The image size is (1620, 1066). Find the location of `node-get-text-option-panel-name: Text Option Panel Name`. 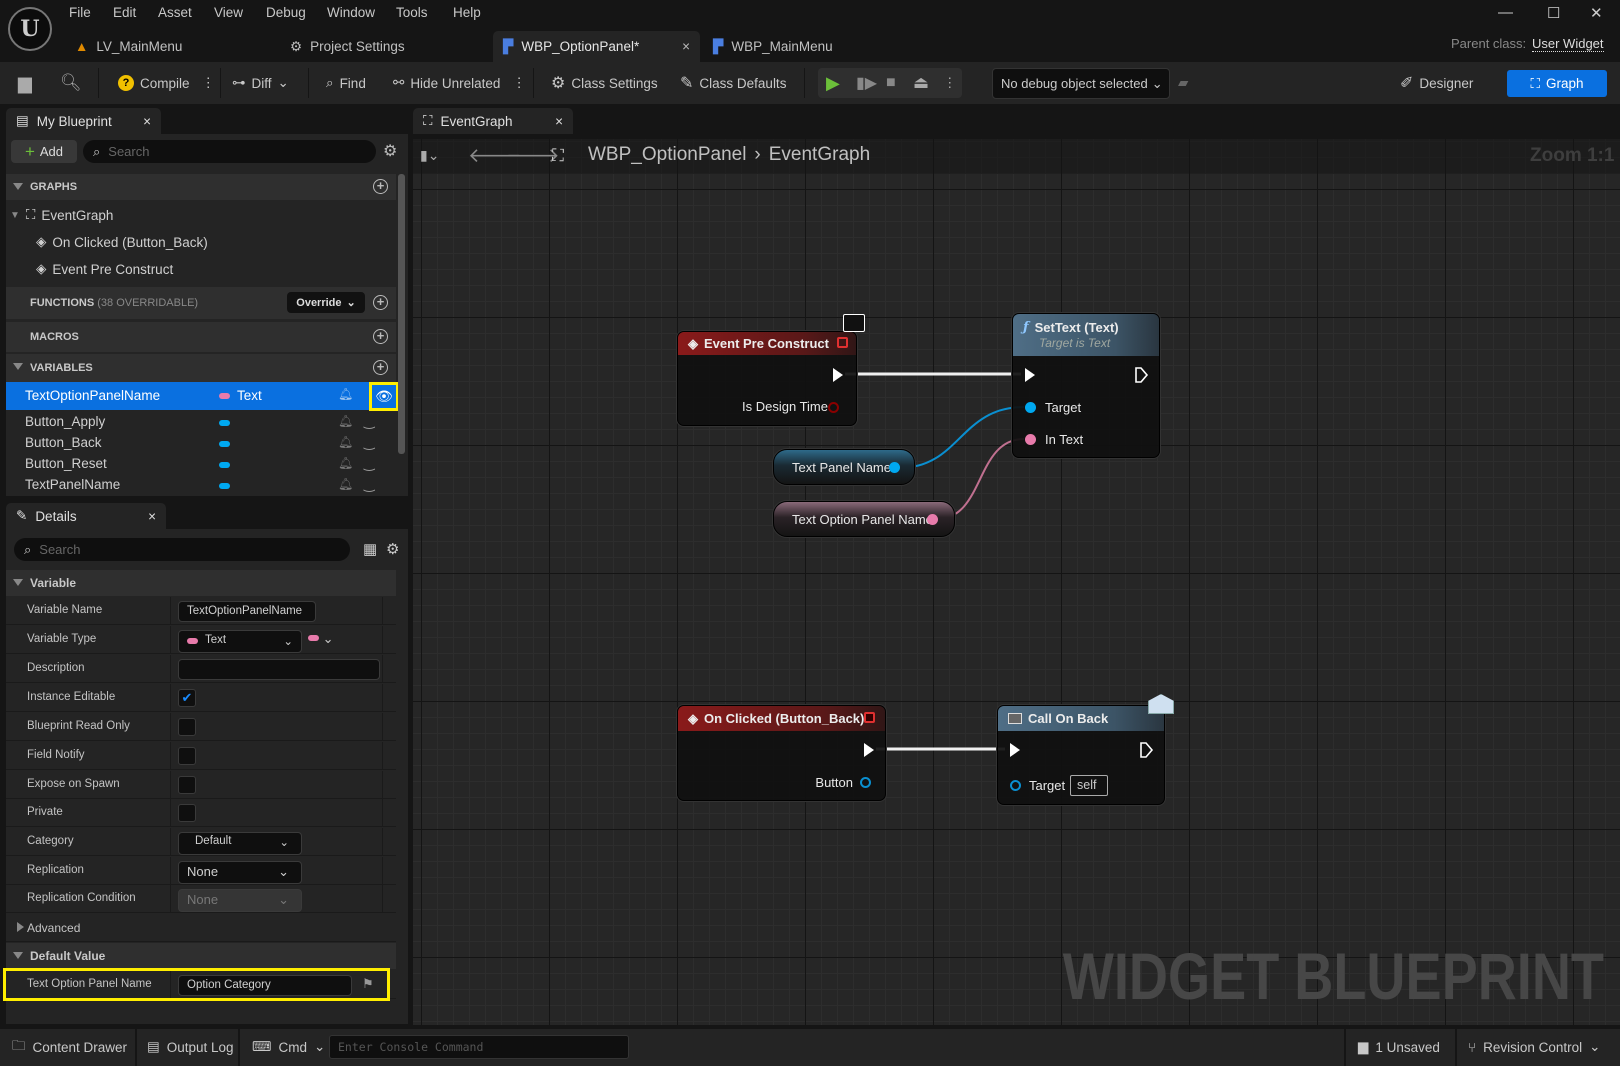

node-get-text-option-panel-name: Text Option Panel Name is located at coordinates (864, 519).